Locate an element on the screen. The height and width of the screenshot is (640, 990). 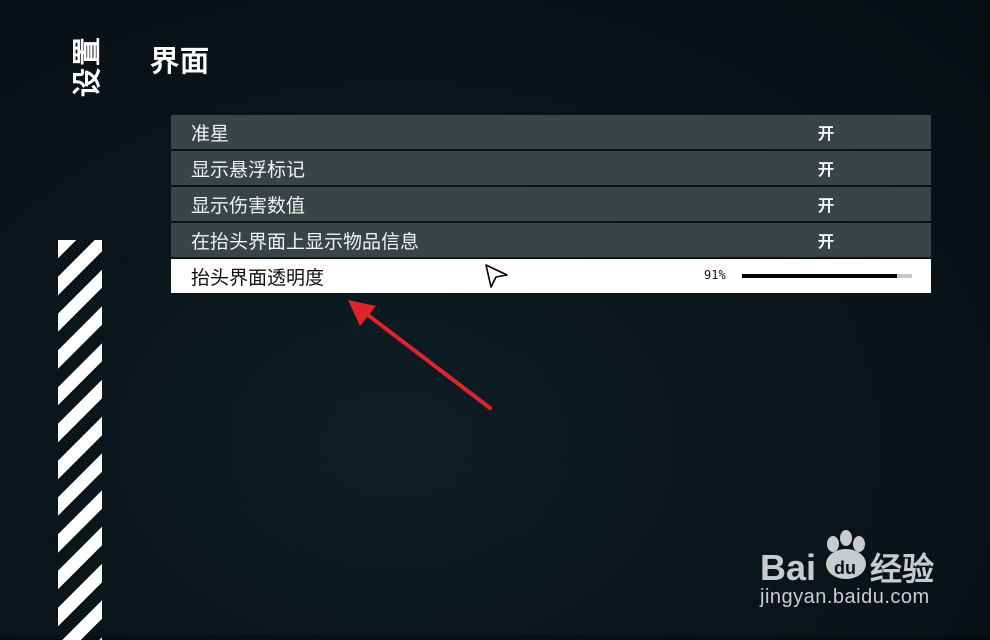
setting-label-hud-item-info: 在抬头界面上显示物品信息 is located at coordinates (305, 241).